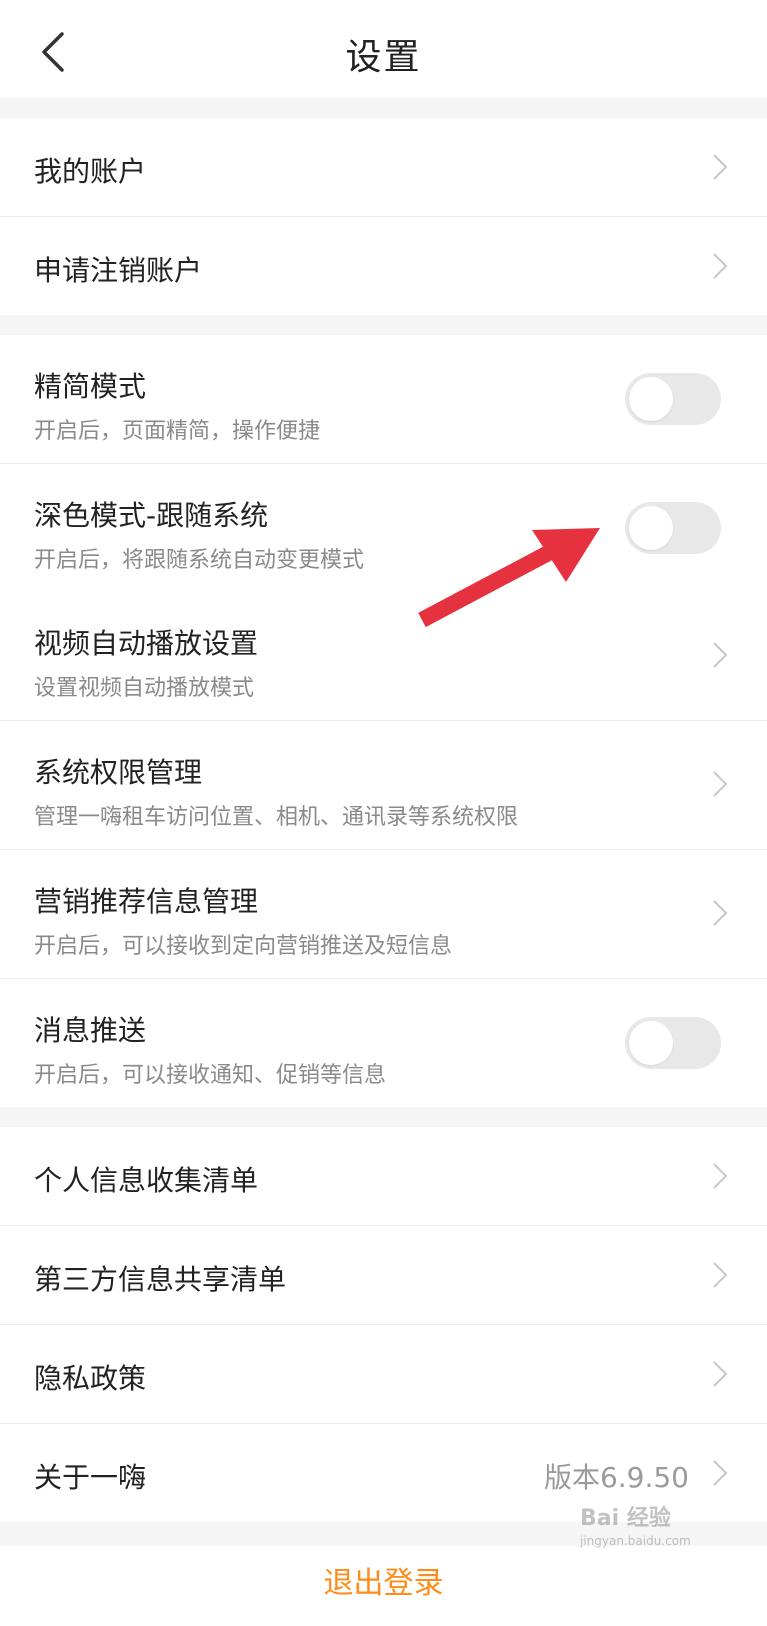  I want to click on row-label: 申请注销账户, so click(118, 270).